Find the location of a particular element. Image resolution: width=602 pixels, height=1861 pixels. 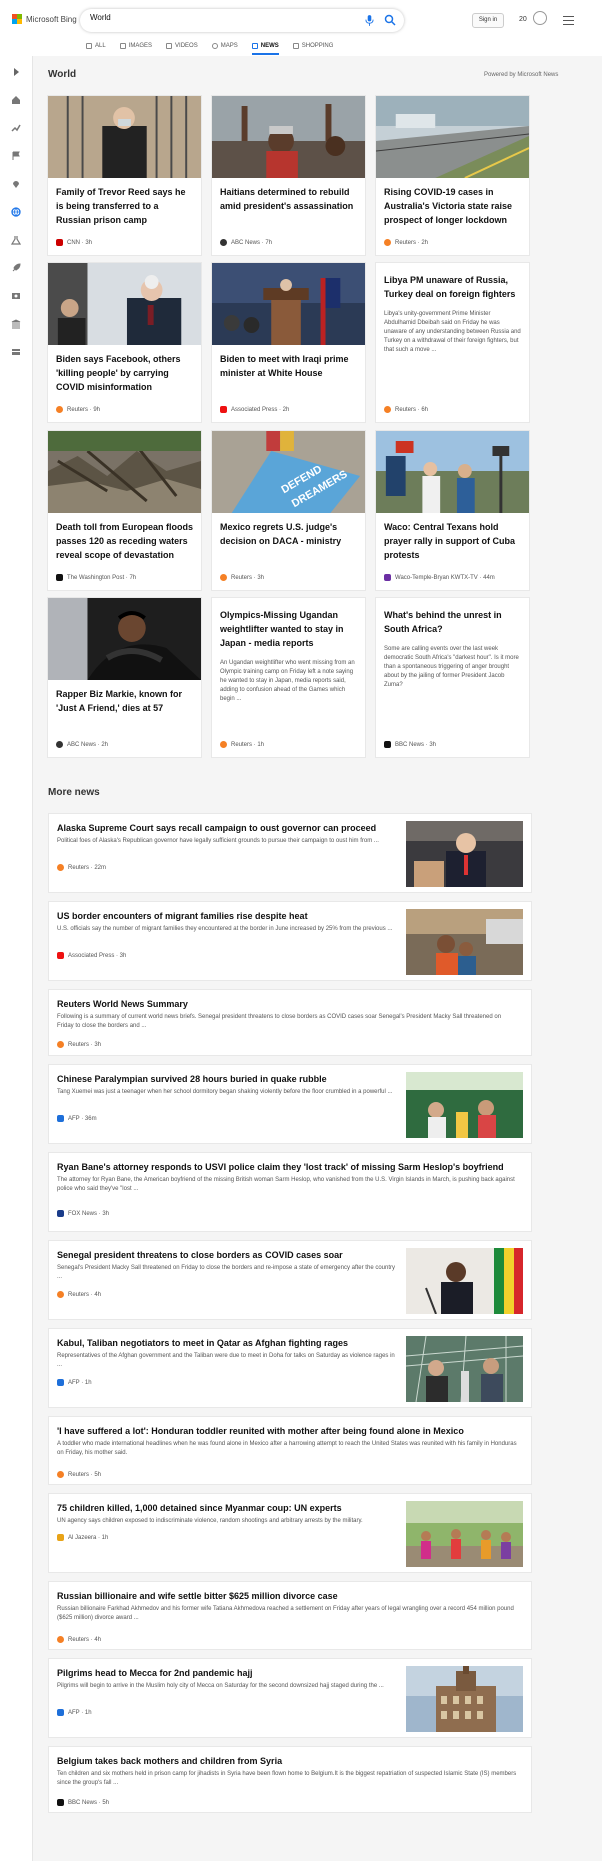

trending-icon is located at coordinates (16, 128).